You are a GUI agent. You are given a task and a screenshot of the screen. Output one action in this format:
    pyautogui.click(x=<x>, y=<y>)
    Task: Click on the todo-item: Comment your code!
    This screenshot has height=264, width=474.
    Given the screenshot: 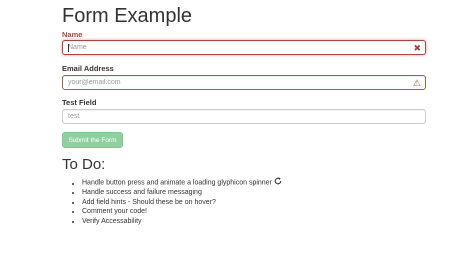 What is the action you would take?
    pyautogui.click(x=182, y=211)
    